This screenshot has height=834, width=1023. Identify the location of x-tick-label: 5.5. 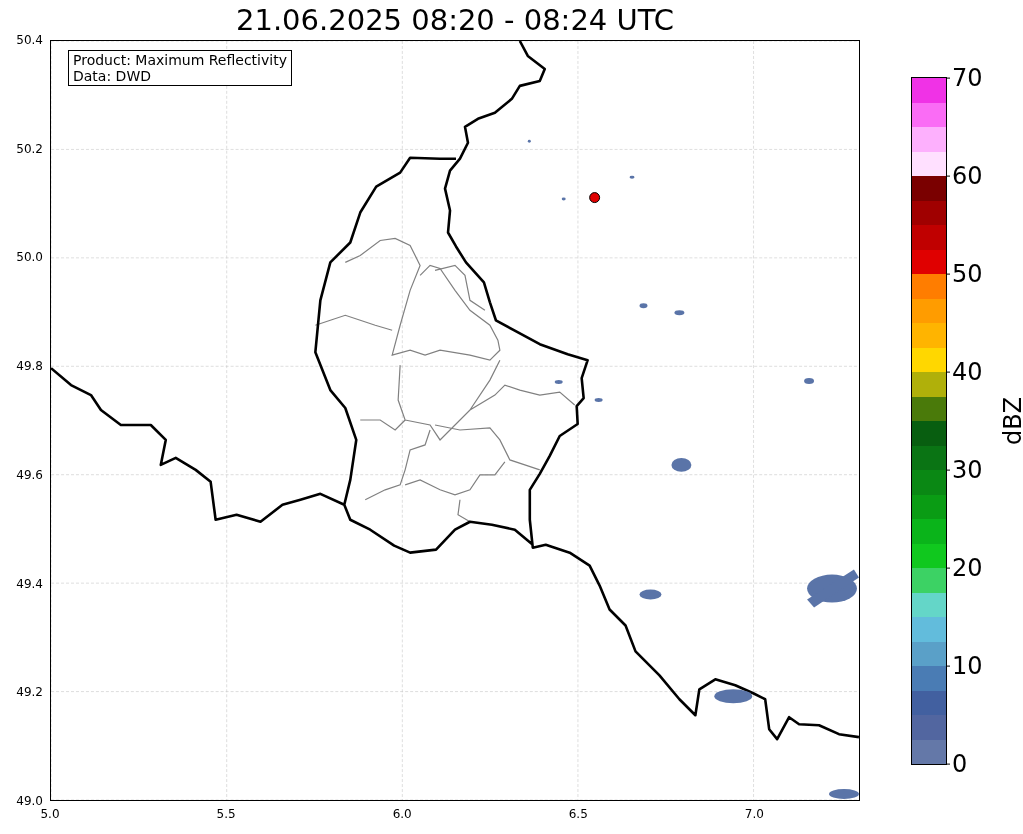
(226, 814).